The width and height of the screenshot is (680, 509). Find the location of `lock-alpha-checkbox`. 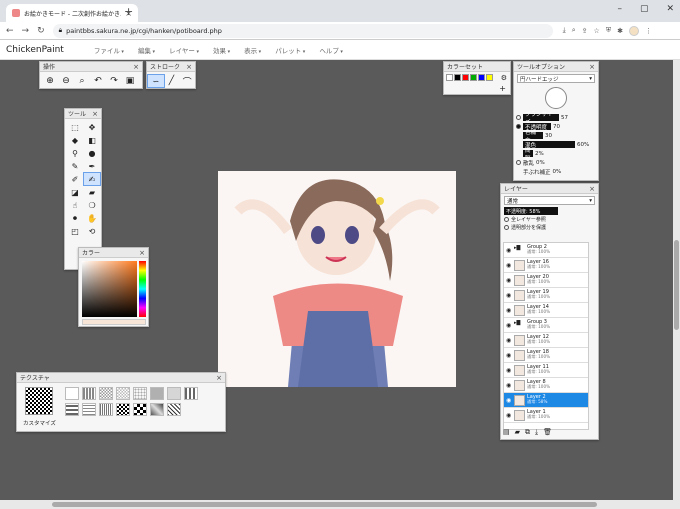

lock-alpha-checkbox is located at coordinates (506, 227).